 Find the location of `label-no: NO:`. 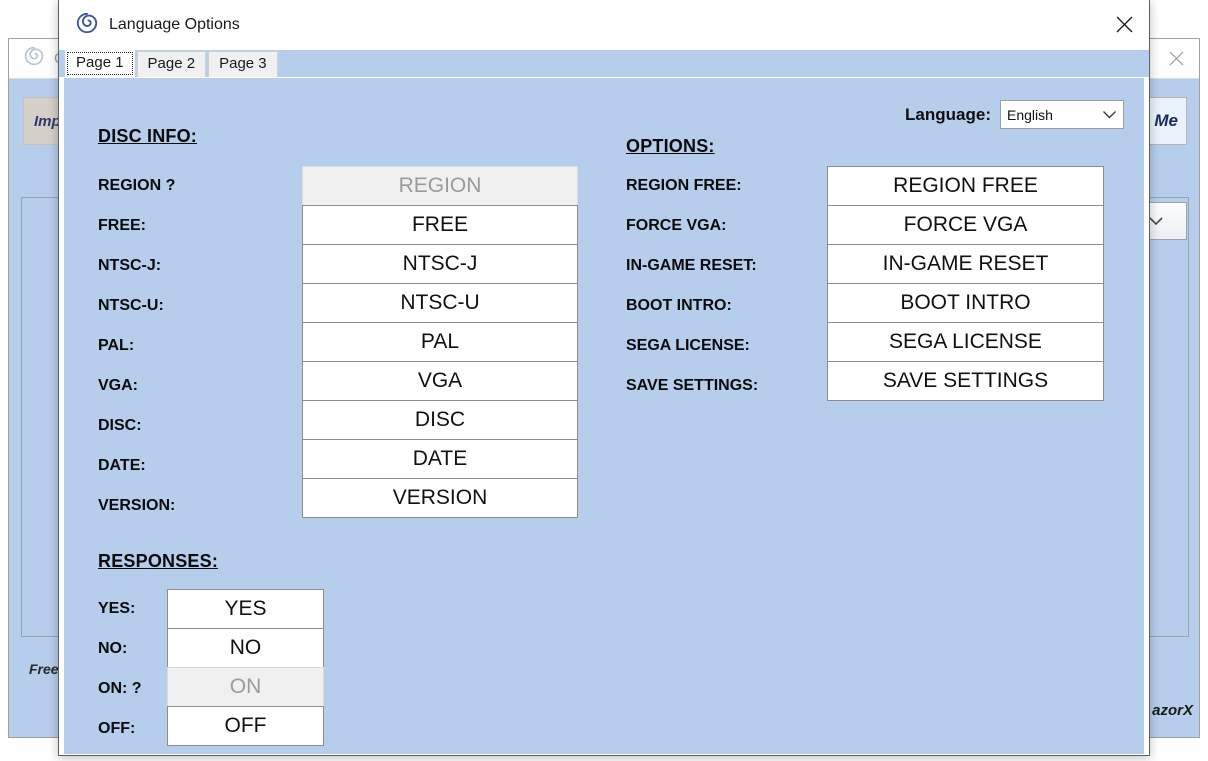

label-no: NO: is located at coordinates (113, 648).